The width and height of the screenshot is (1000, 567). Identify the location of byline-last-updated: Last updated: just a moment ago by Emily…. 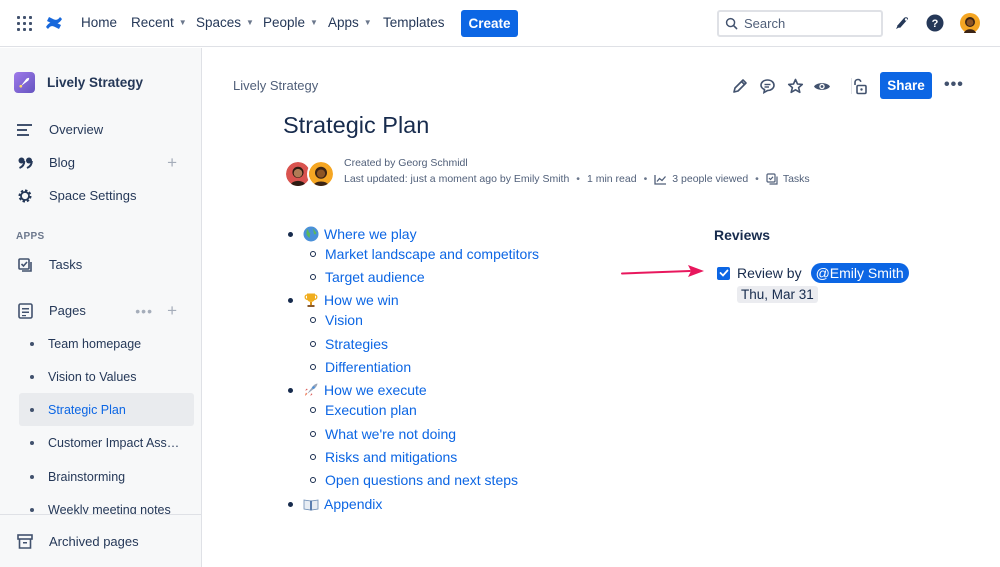
(456, 179).